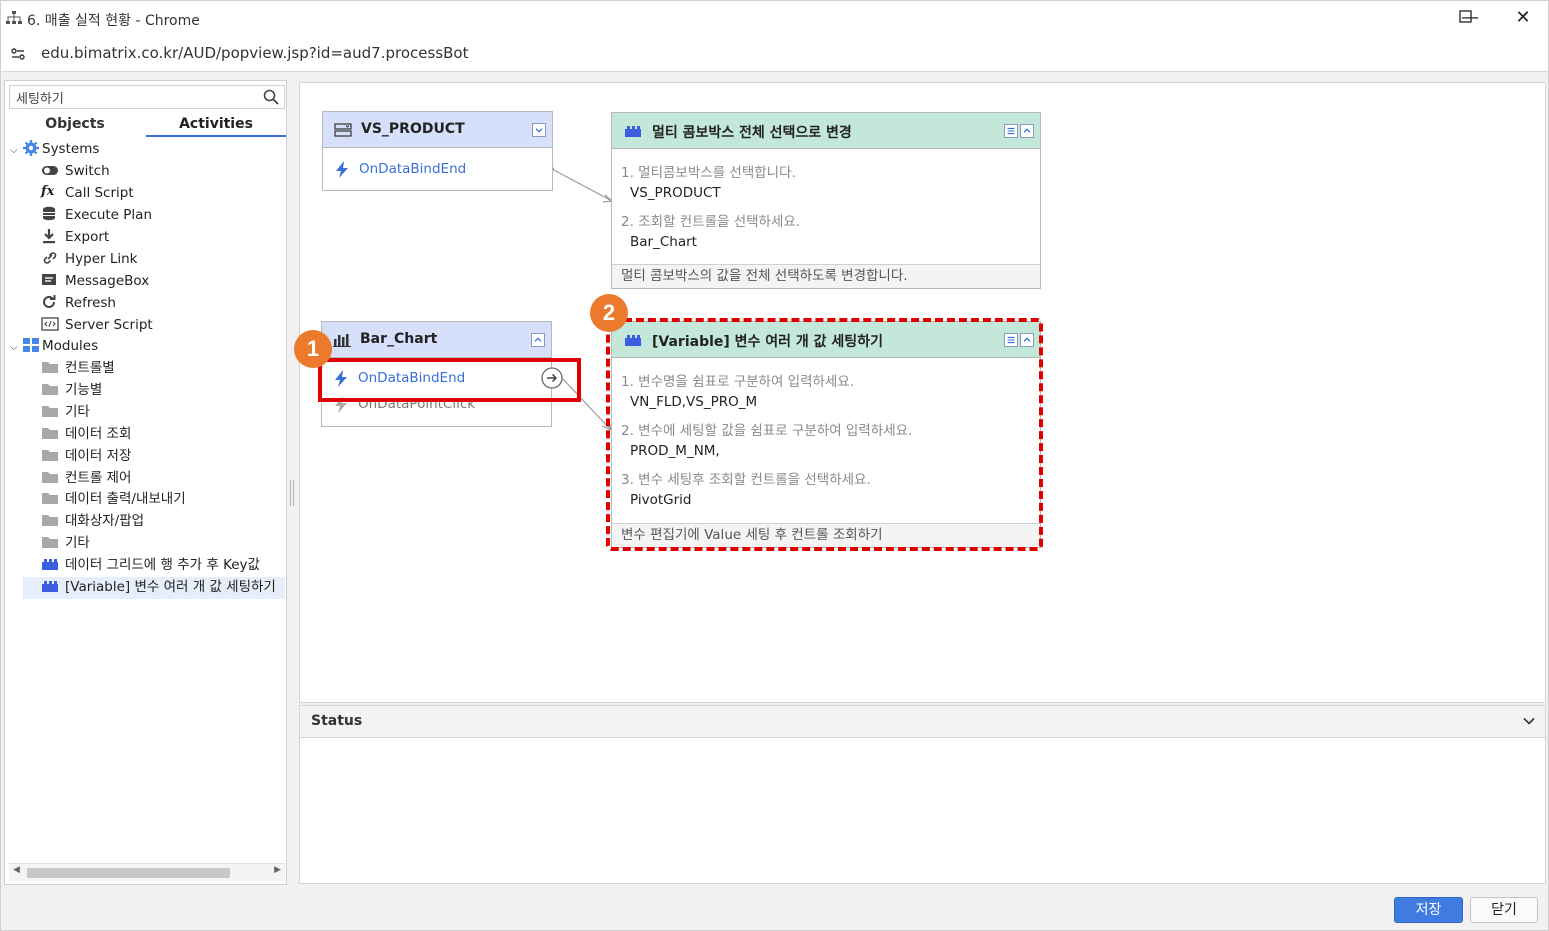 The height and width of the screenshot is (931, 1549). I want to click on tree-label: 대화상자/팝업, so click(105, 521).